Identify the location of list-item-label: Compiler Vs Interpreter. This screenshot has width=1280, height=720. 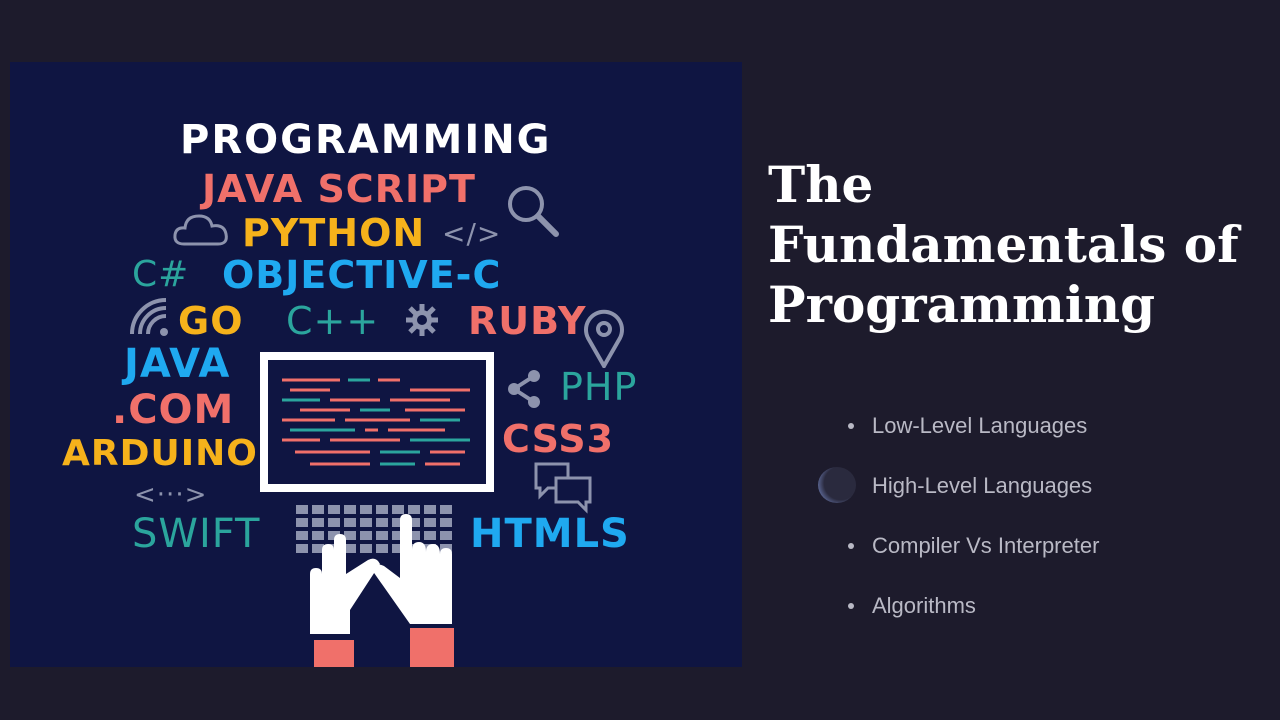
(986, 545).